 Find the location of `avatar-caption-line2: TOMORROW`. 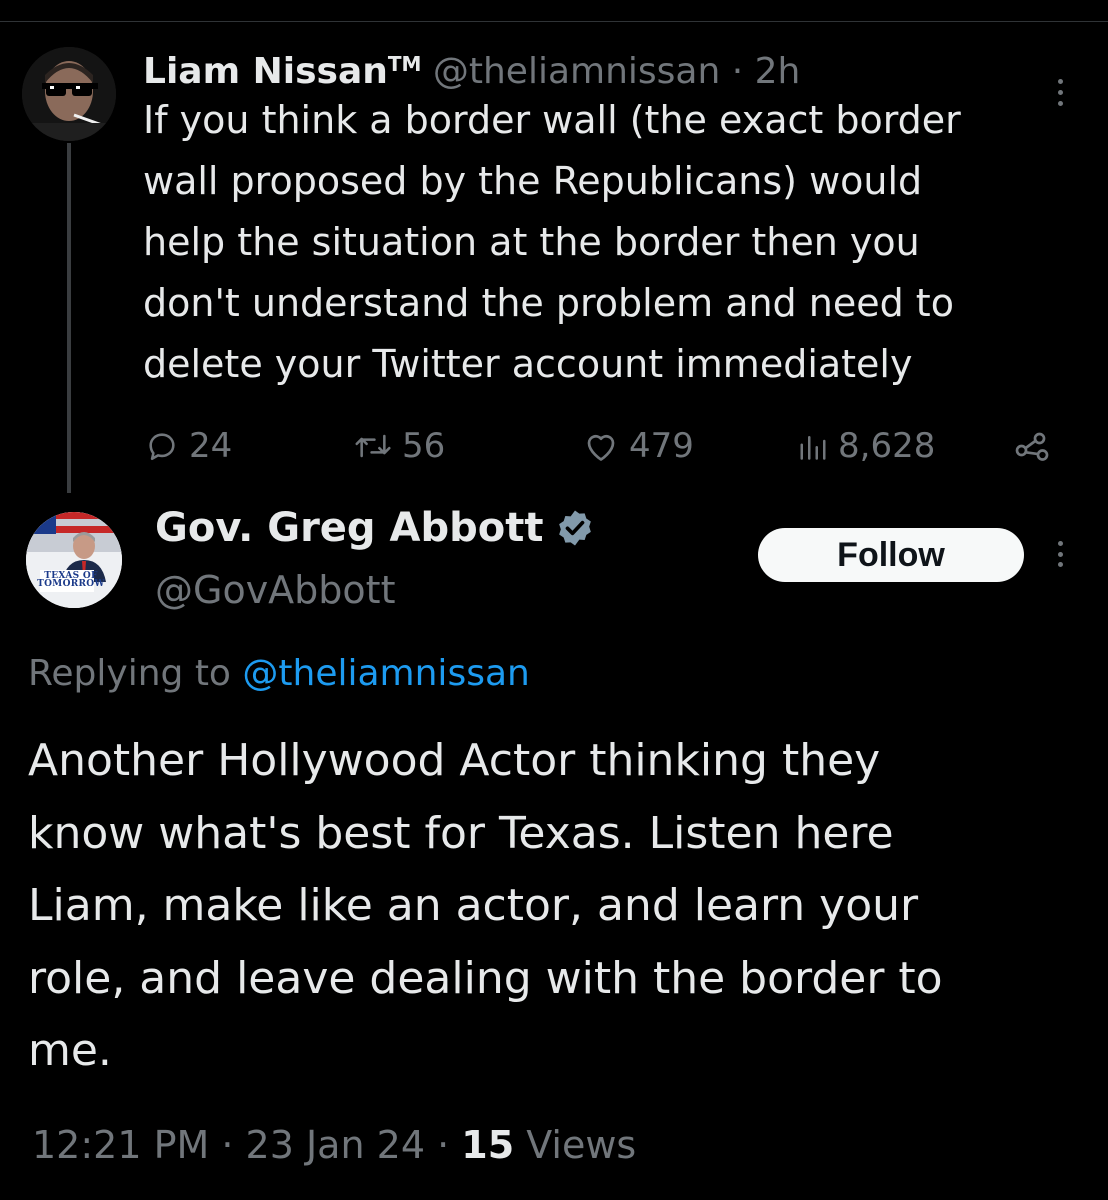

avatar-caption-line2: TOMORROW is located at coordinates (71, 584).